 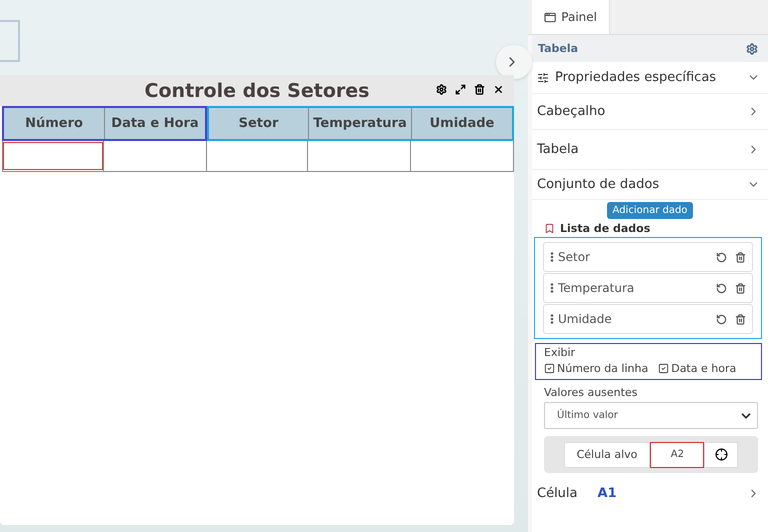 What do you see at coordinates (651, 415) in the screenshot?
I see `missing-values-select: Último valor` at bounding box center [651, 415].